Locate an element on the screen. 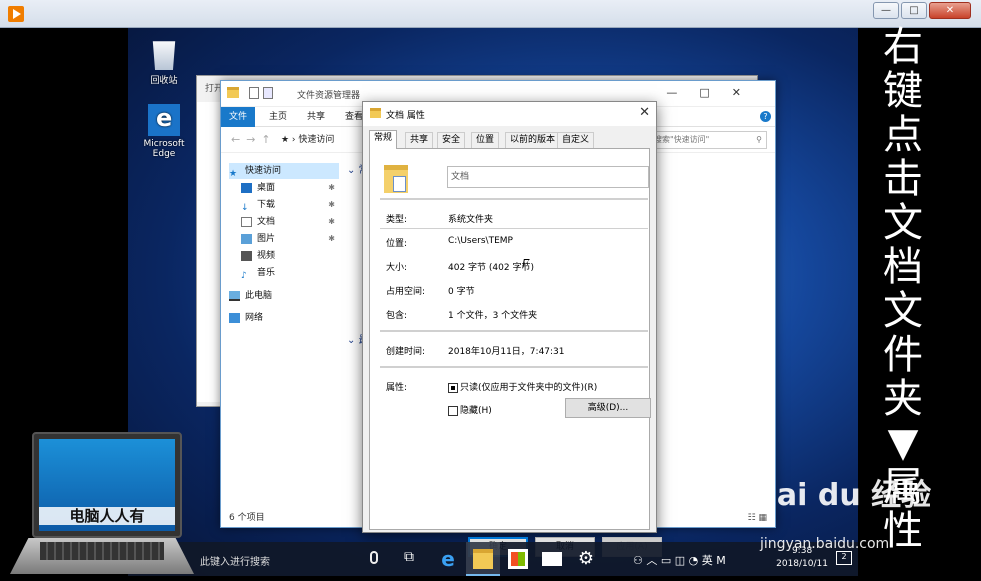 The image size is (981, 581). edge-icon is located at coordinates (164, 120).